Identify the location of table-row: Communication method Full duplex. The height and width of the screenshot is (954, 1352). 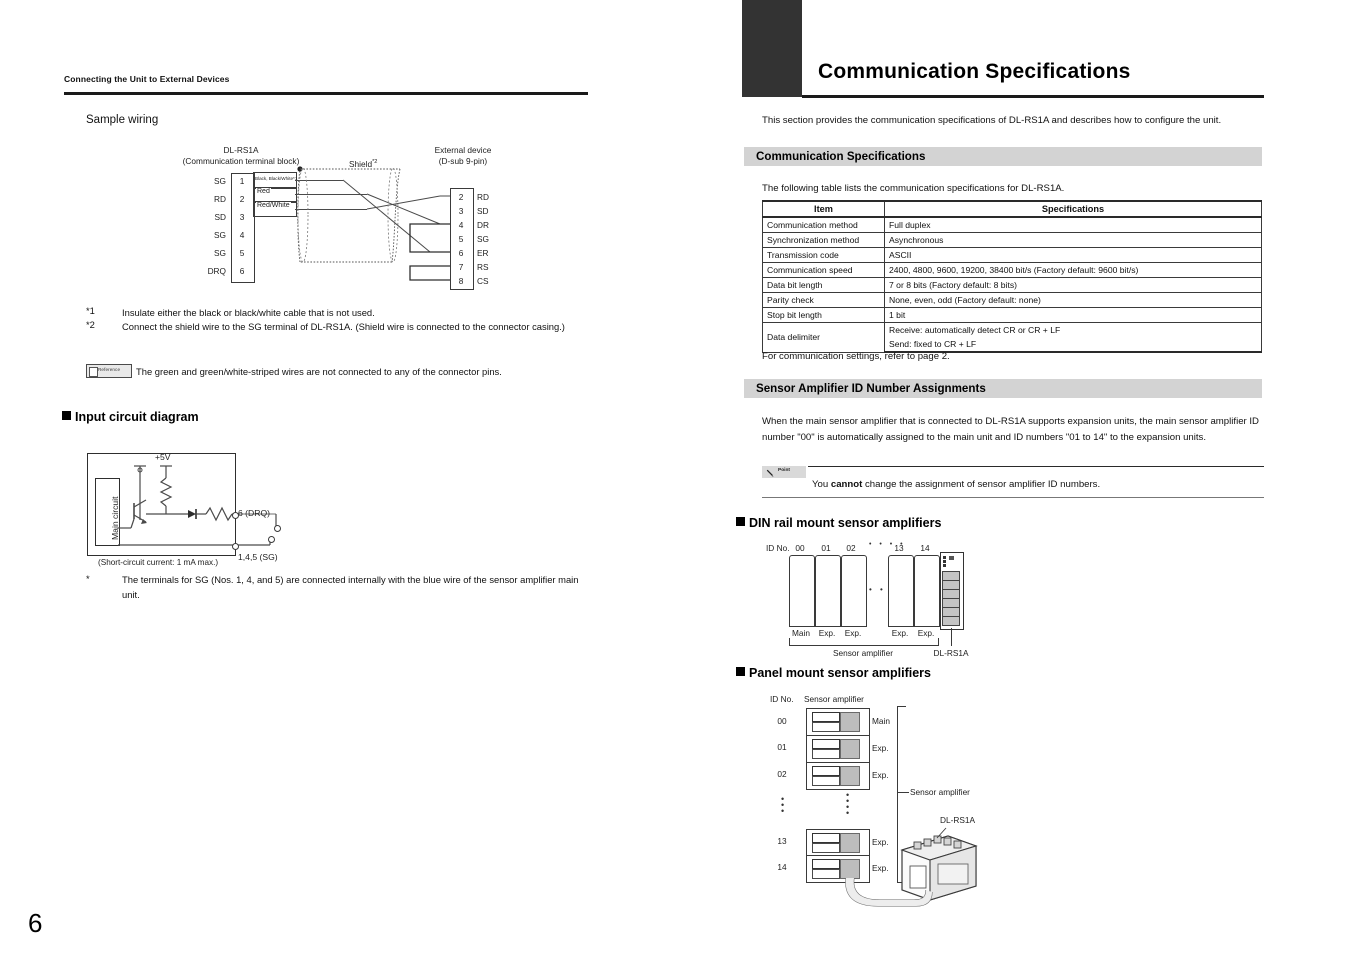
(1012, 224).